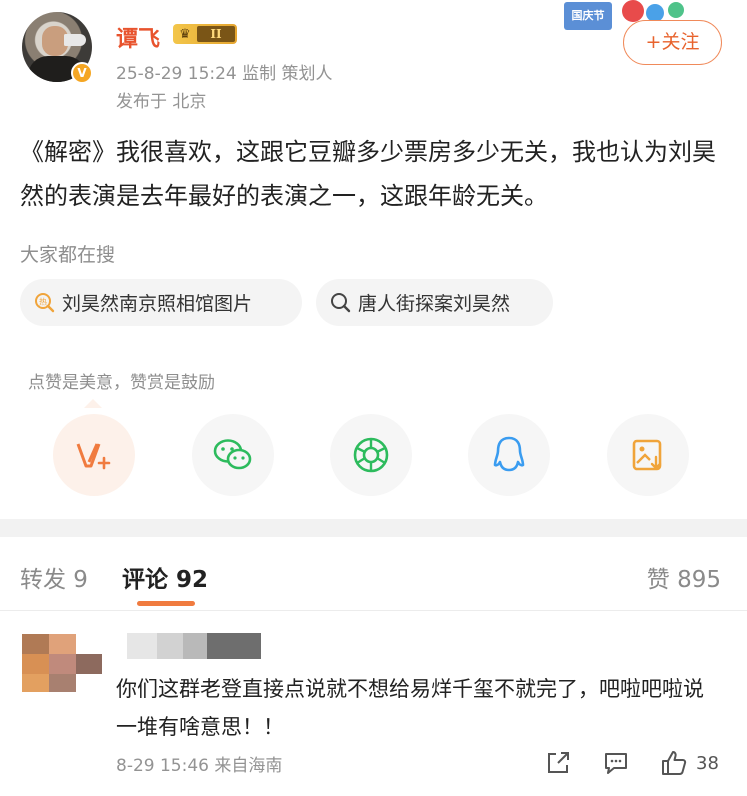  Describe the element at coordinates (121, 383) in the screenshot. I see `reward-hint: 点赞是美意，赞赏是鼓励` at that location.